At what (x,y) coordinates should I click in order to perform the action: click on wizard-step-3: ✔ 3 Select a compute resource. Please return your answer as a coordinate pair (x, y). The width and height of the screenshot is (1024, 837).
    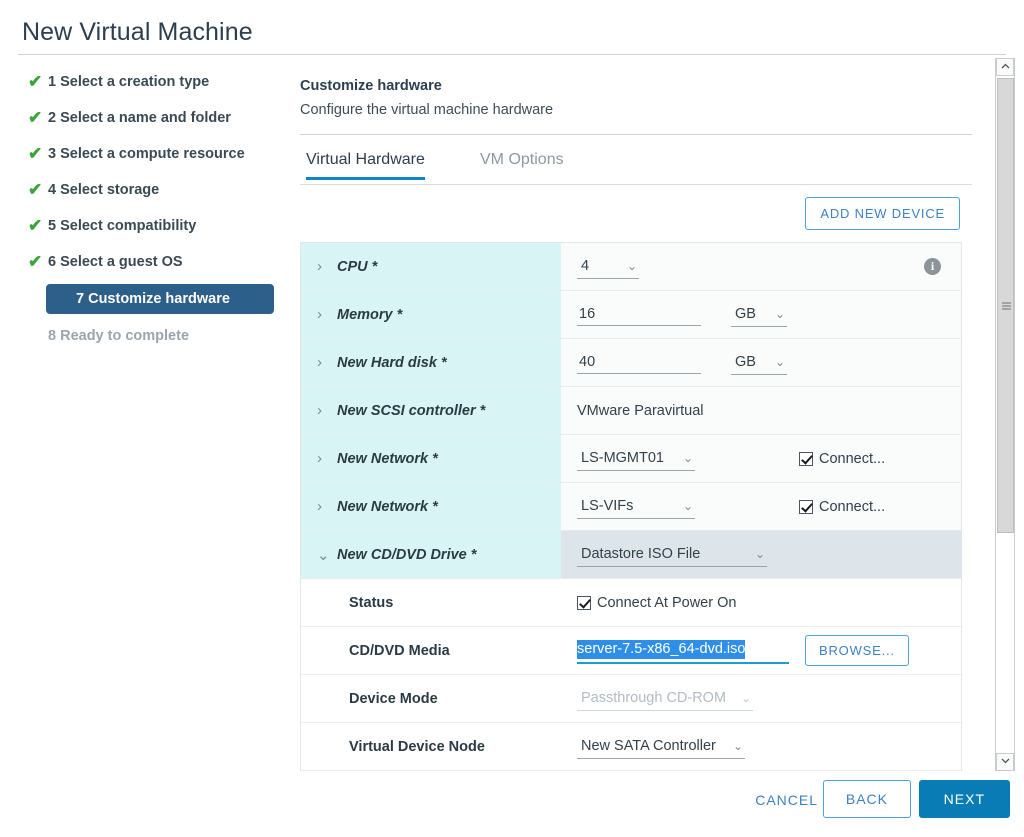
    Looking at the image, I should click on (154, 154).